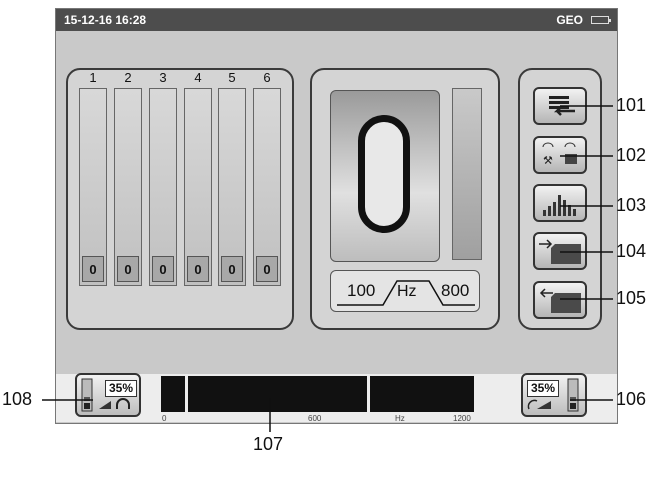 The image size is (667, 481). I want to click on callout-105: 105, so click(631, 298).